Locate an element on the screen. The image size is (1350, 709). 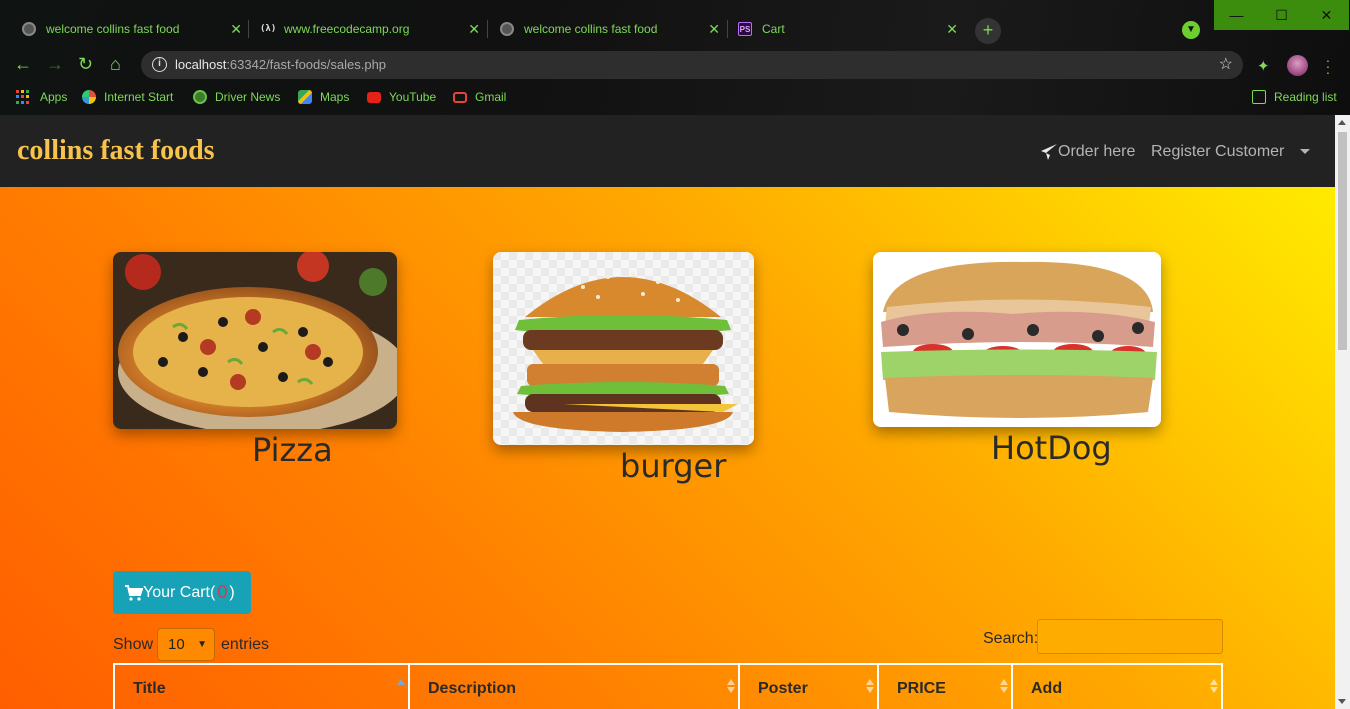
close-window-button: ✕ is located at coordinates (1326, 15).